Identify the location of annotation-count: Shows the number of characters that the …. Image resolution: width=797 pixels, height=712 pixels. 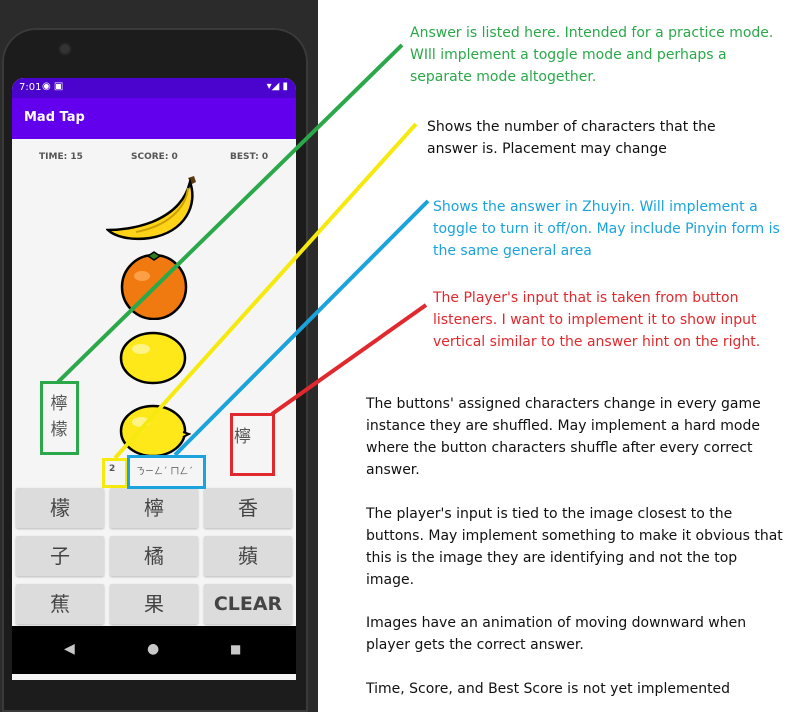
(571, 138).